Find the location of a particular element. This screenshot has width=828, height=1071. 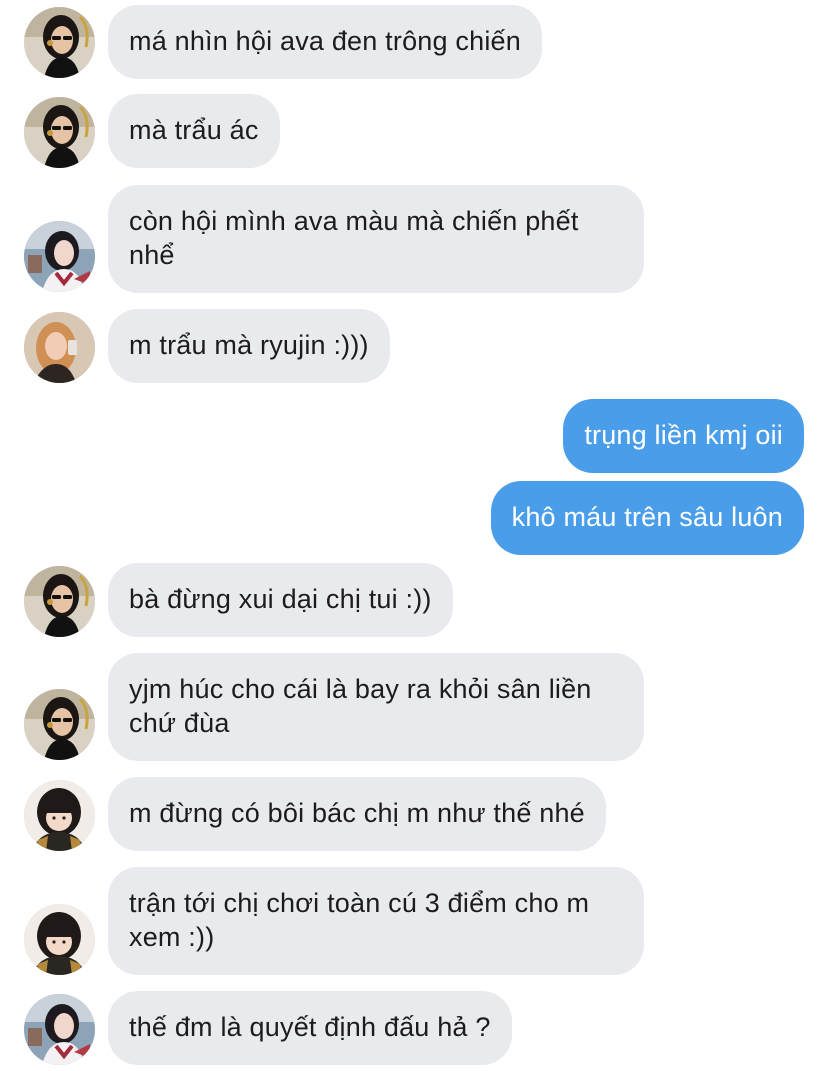

incoming-message-bubble: bà đừng xui dại chị tui :)) is located at coordinates (280, 600).